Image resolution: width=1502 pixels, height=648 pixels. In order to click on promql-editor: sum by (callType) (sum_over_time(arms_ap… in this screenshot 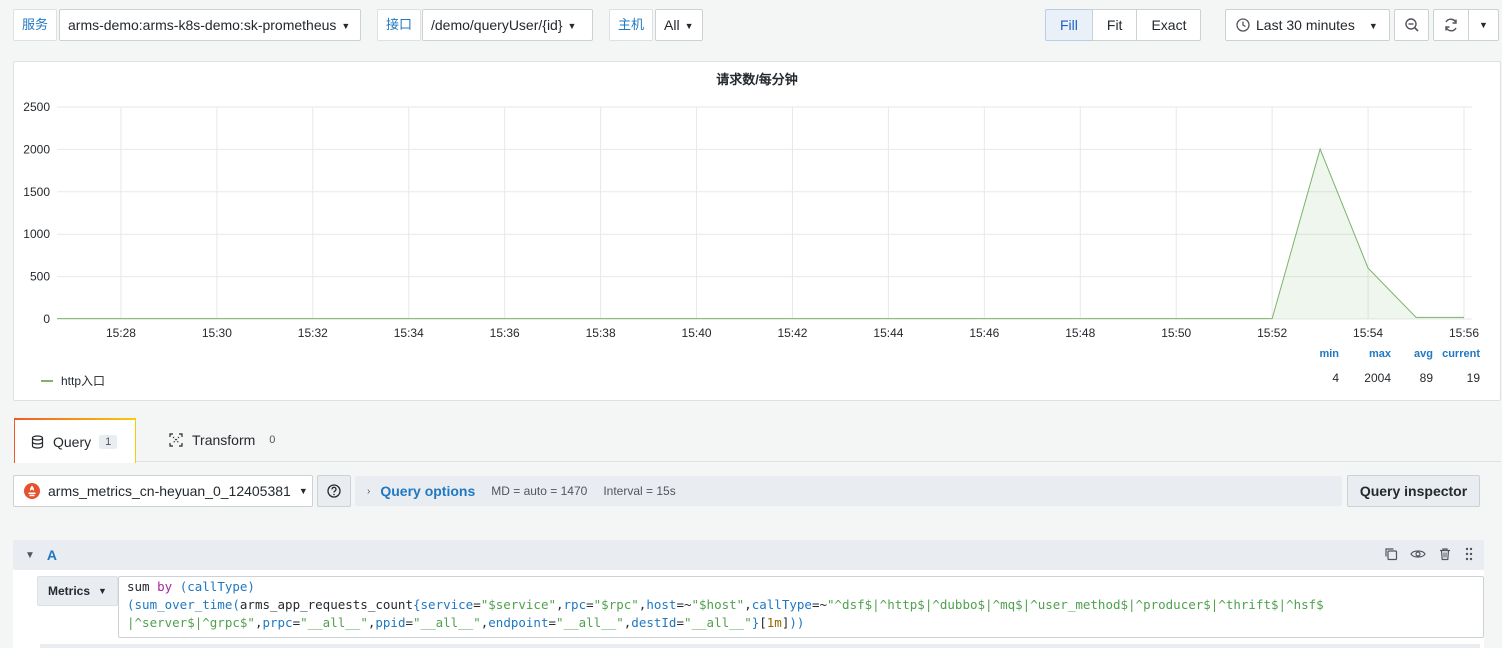, I will do `click(801, 607)`.